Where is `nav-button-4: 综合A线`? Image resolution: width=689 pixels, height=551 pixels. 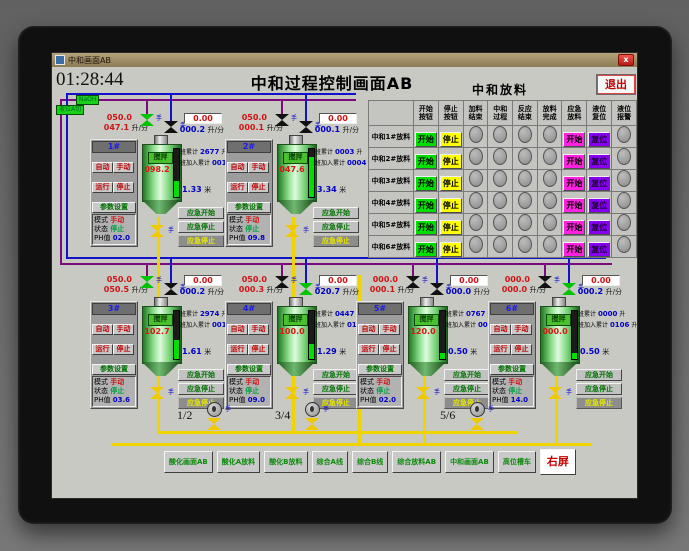
nav-button-4: 综合A线 is located at coordinates (329, 462).